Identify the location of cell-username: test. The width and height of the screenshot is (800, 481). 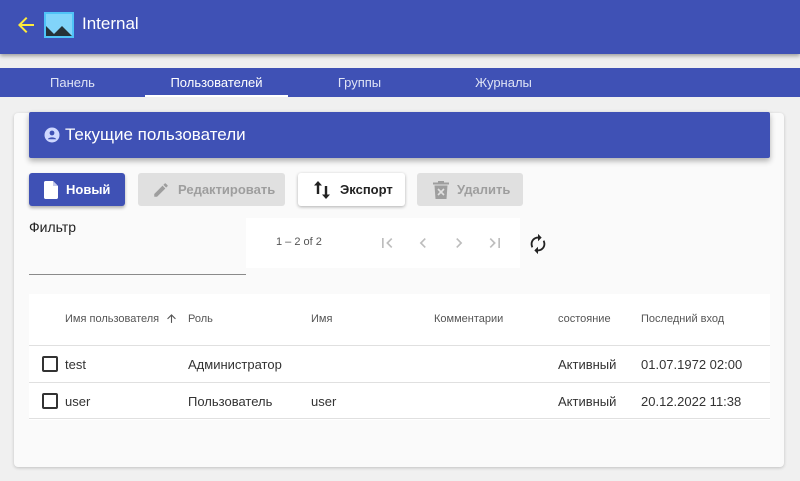
(75, 364).